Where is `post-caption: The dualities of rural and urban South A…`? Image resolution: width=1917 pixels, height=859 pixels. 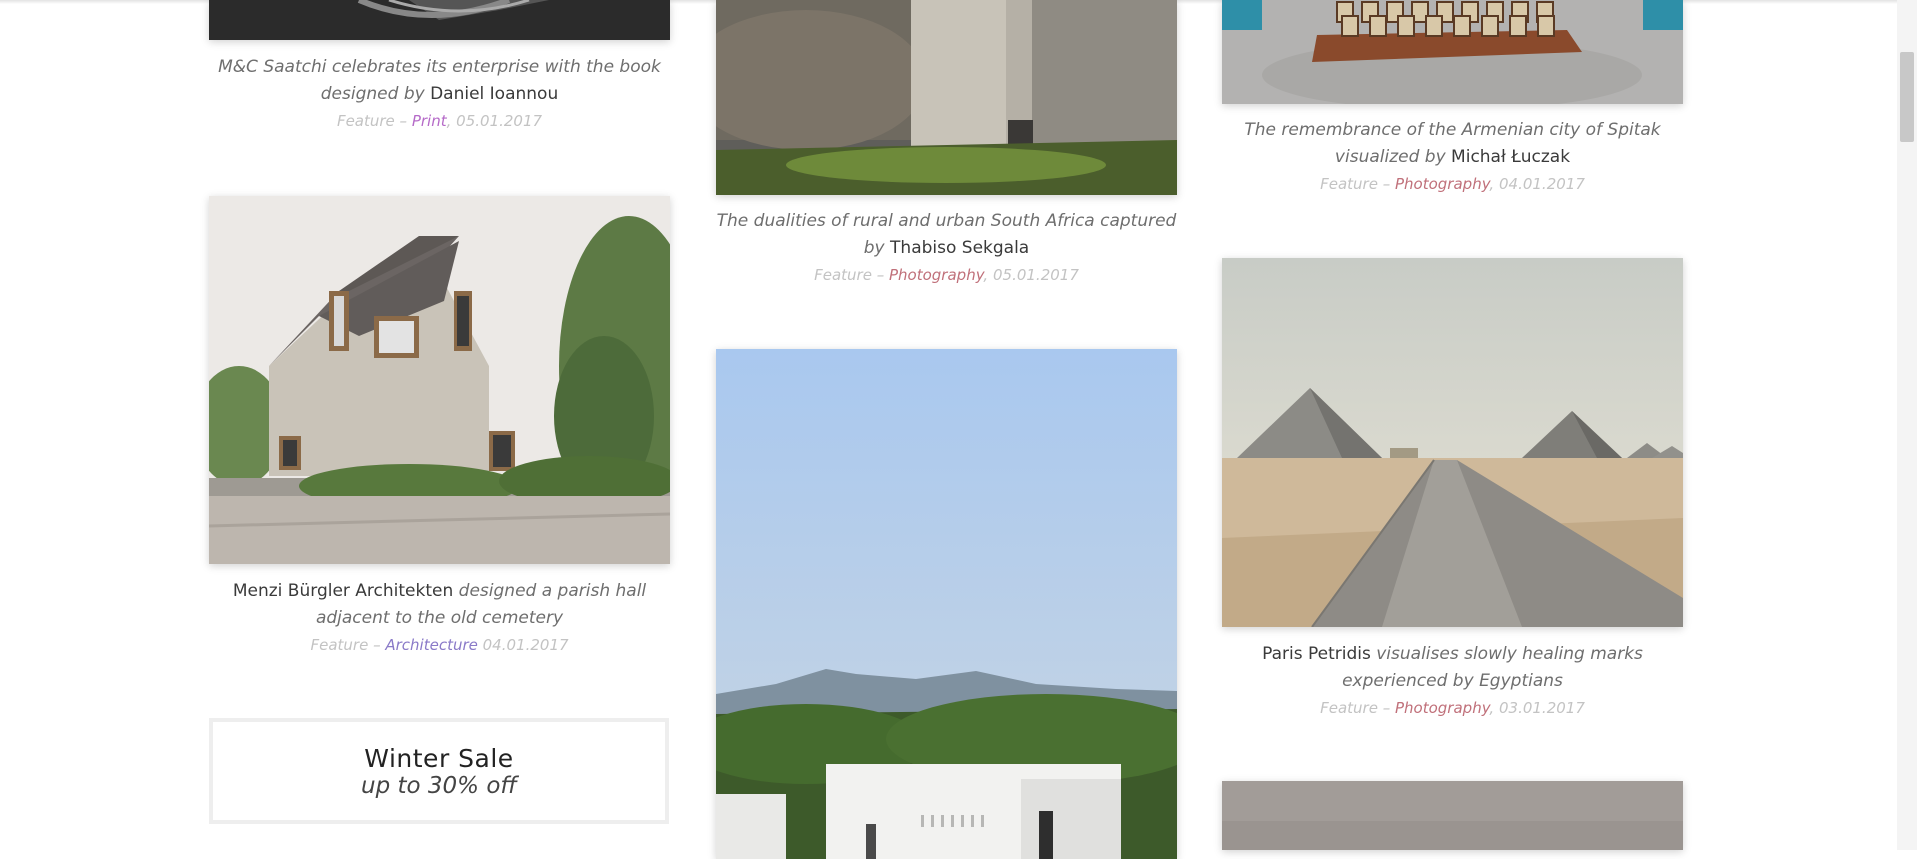 post-caption: The dualities of rural and urban South A… is located at coordinates (946, 235).